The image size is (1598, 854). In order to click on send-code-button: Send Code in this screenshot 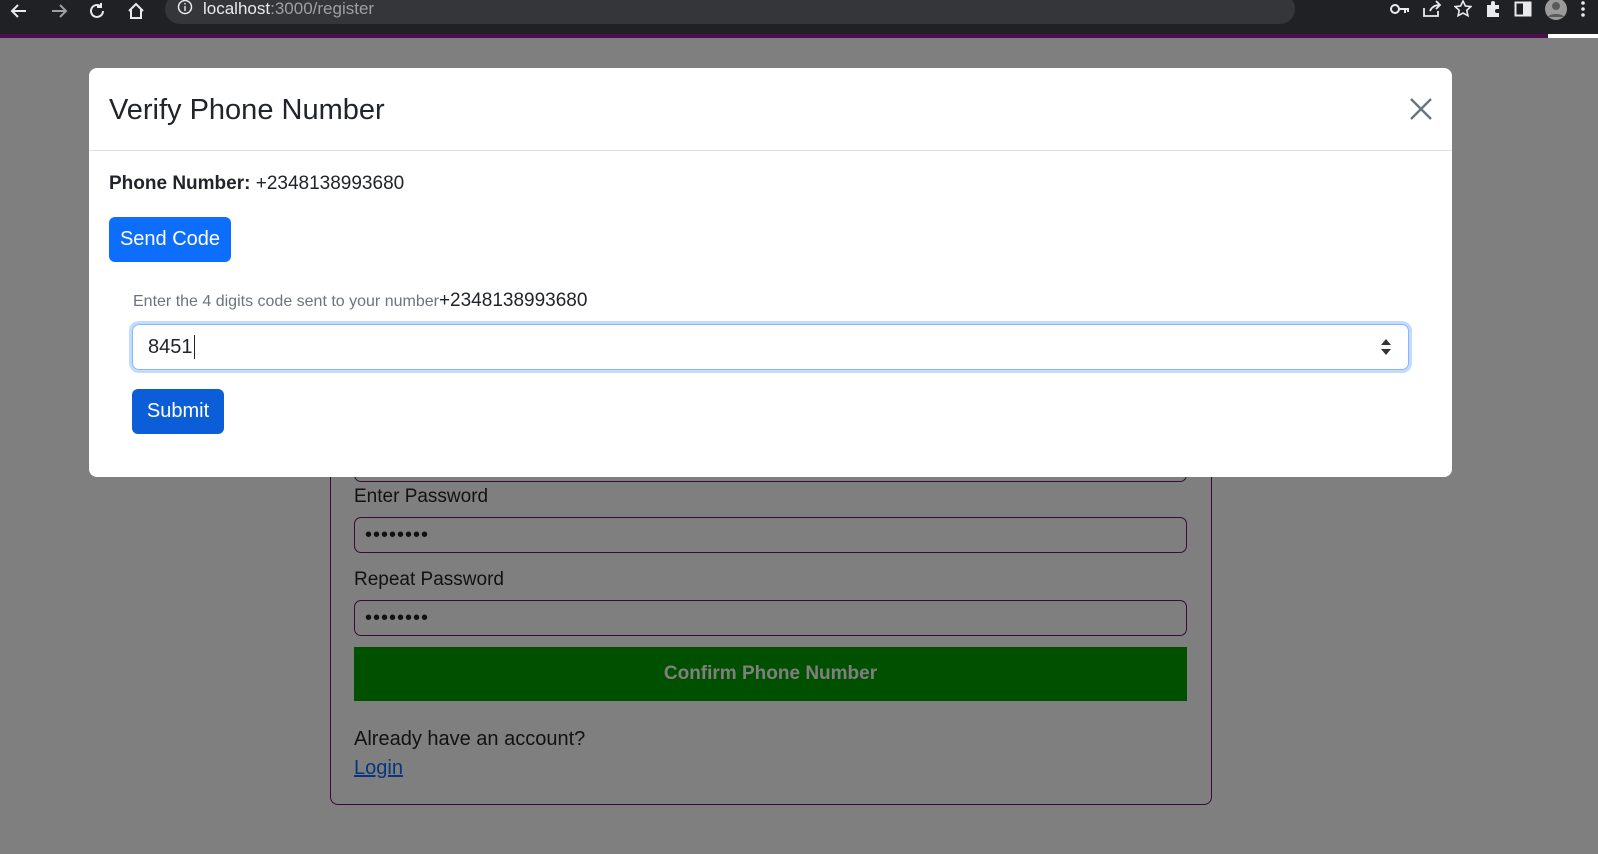, I will do `click(170, 239)`.